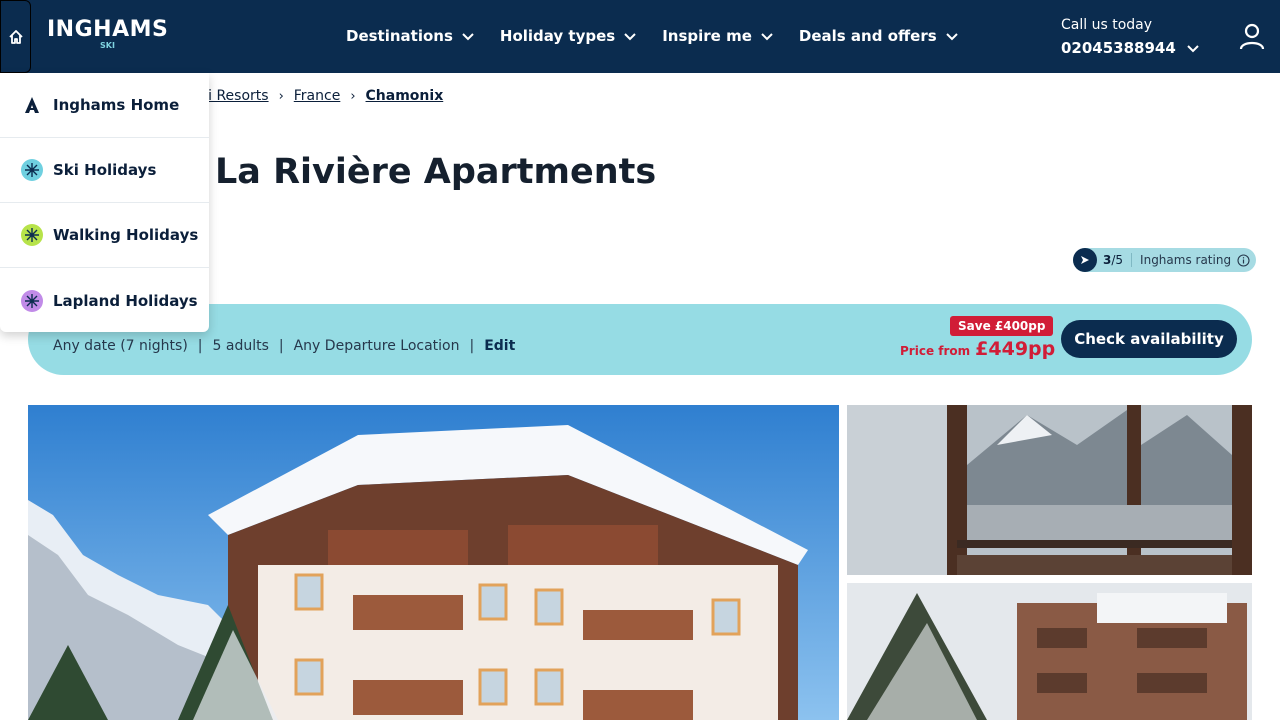  I want to click on breadcrumb: ki Resorts › France › Chamonix, so click(321, 96).